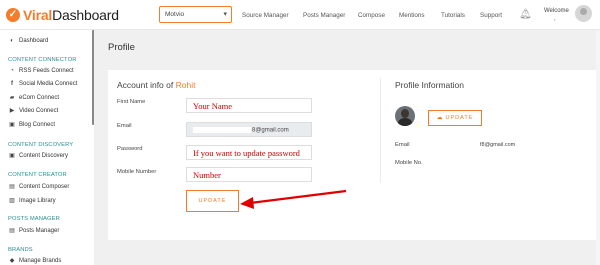  What do you see at coordinates (380, 130) in the screenshot?
I see `card-divider` at bounding box center [380, 130].